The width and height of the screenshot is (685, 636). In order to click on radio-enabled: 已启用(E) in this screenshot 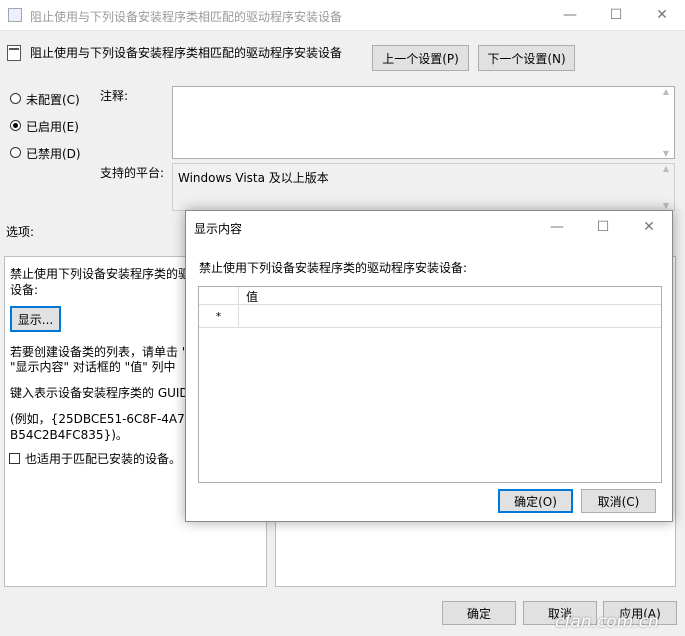, I will do `click(50, 126)`.